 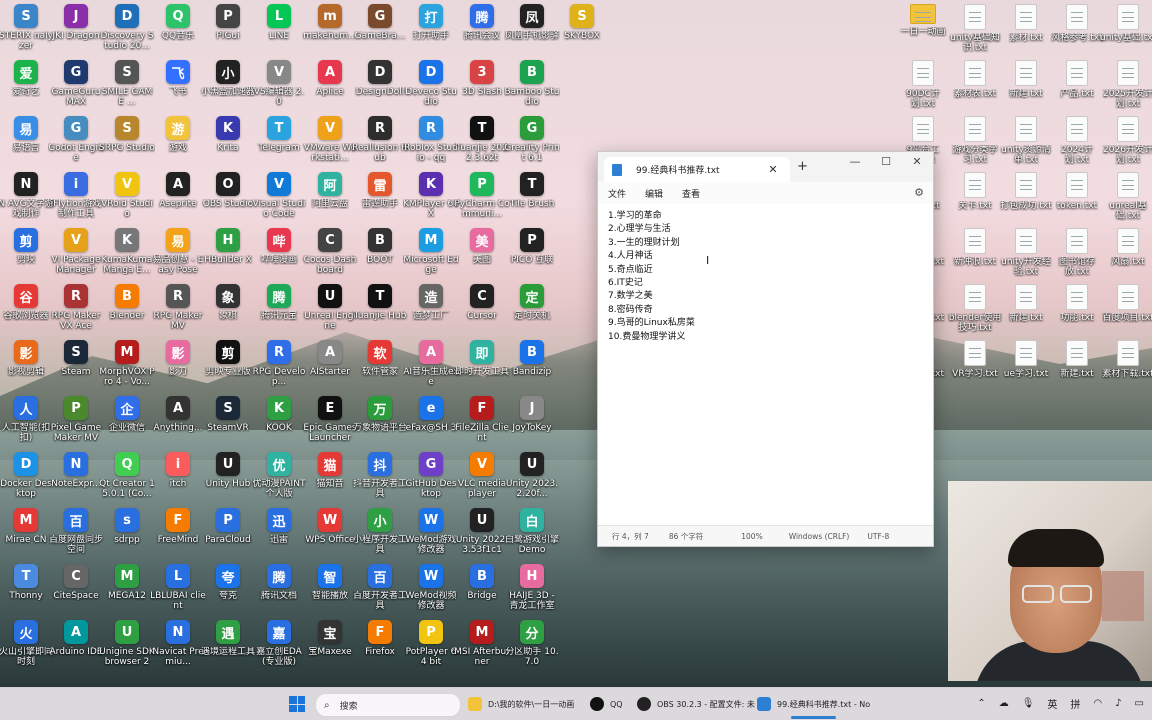 I want to click on desktop-icon: A Aplice, so click(x=330, y=78).